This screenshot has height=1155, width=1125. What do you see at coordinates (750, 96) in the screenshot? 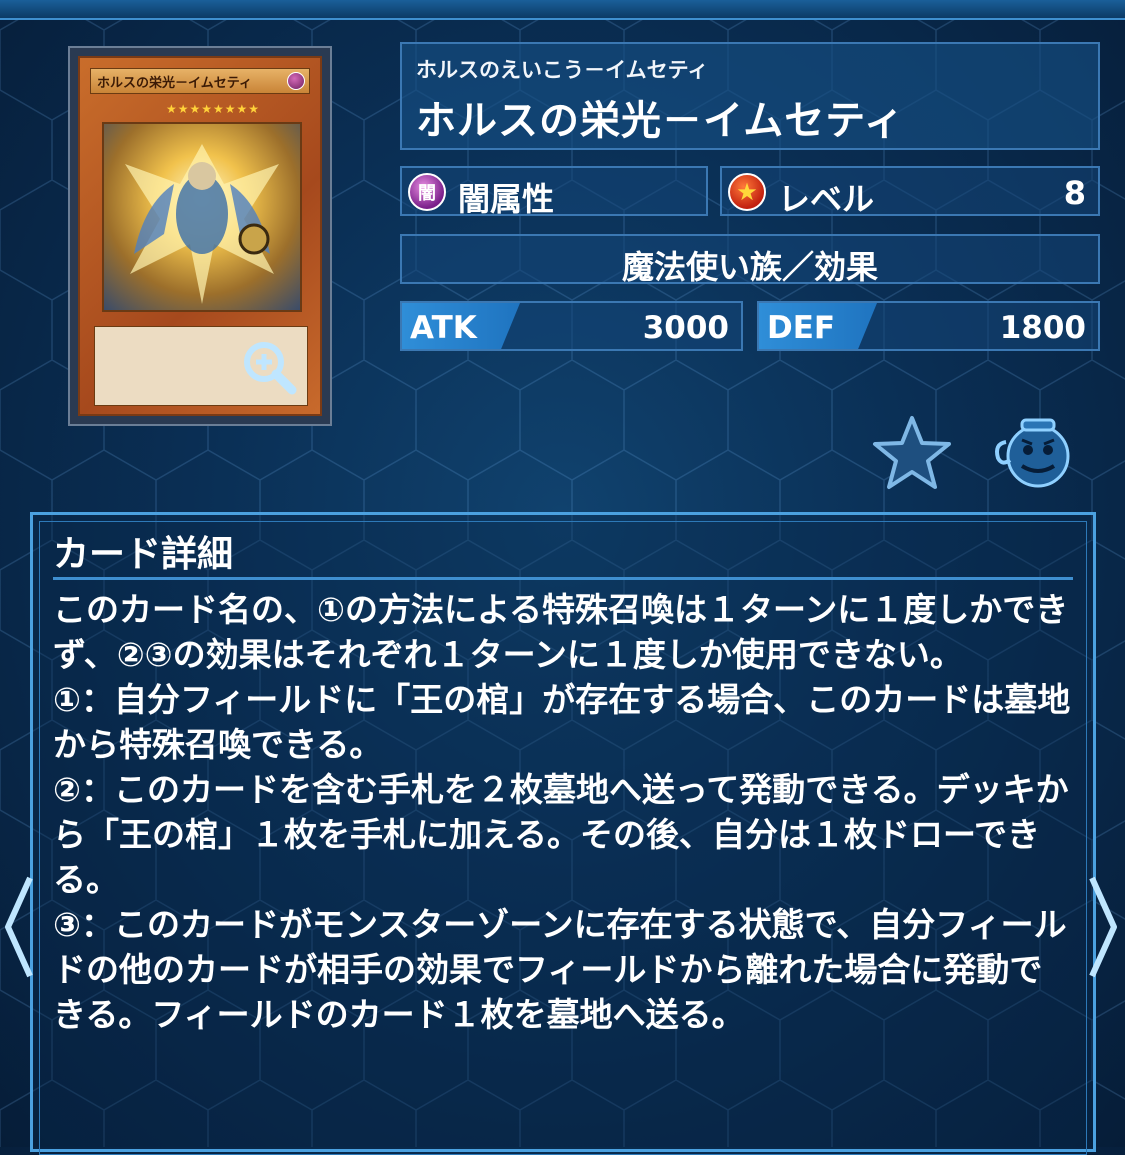
I see `card-title-panel: ホルスのえいこう－イムセティ ホルスの栄光－イムセティ` at bounding box center [750, 96].